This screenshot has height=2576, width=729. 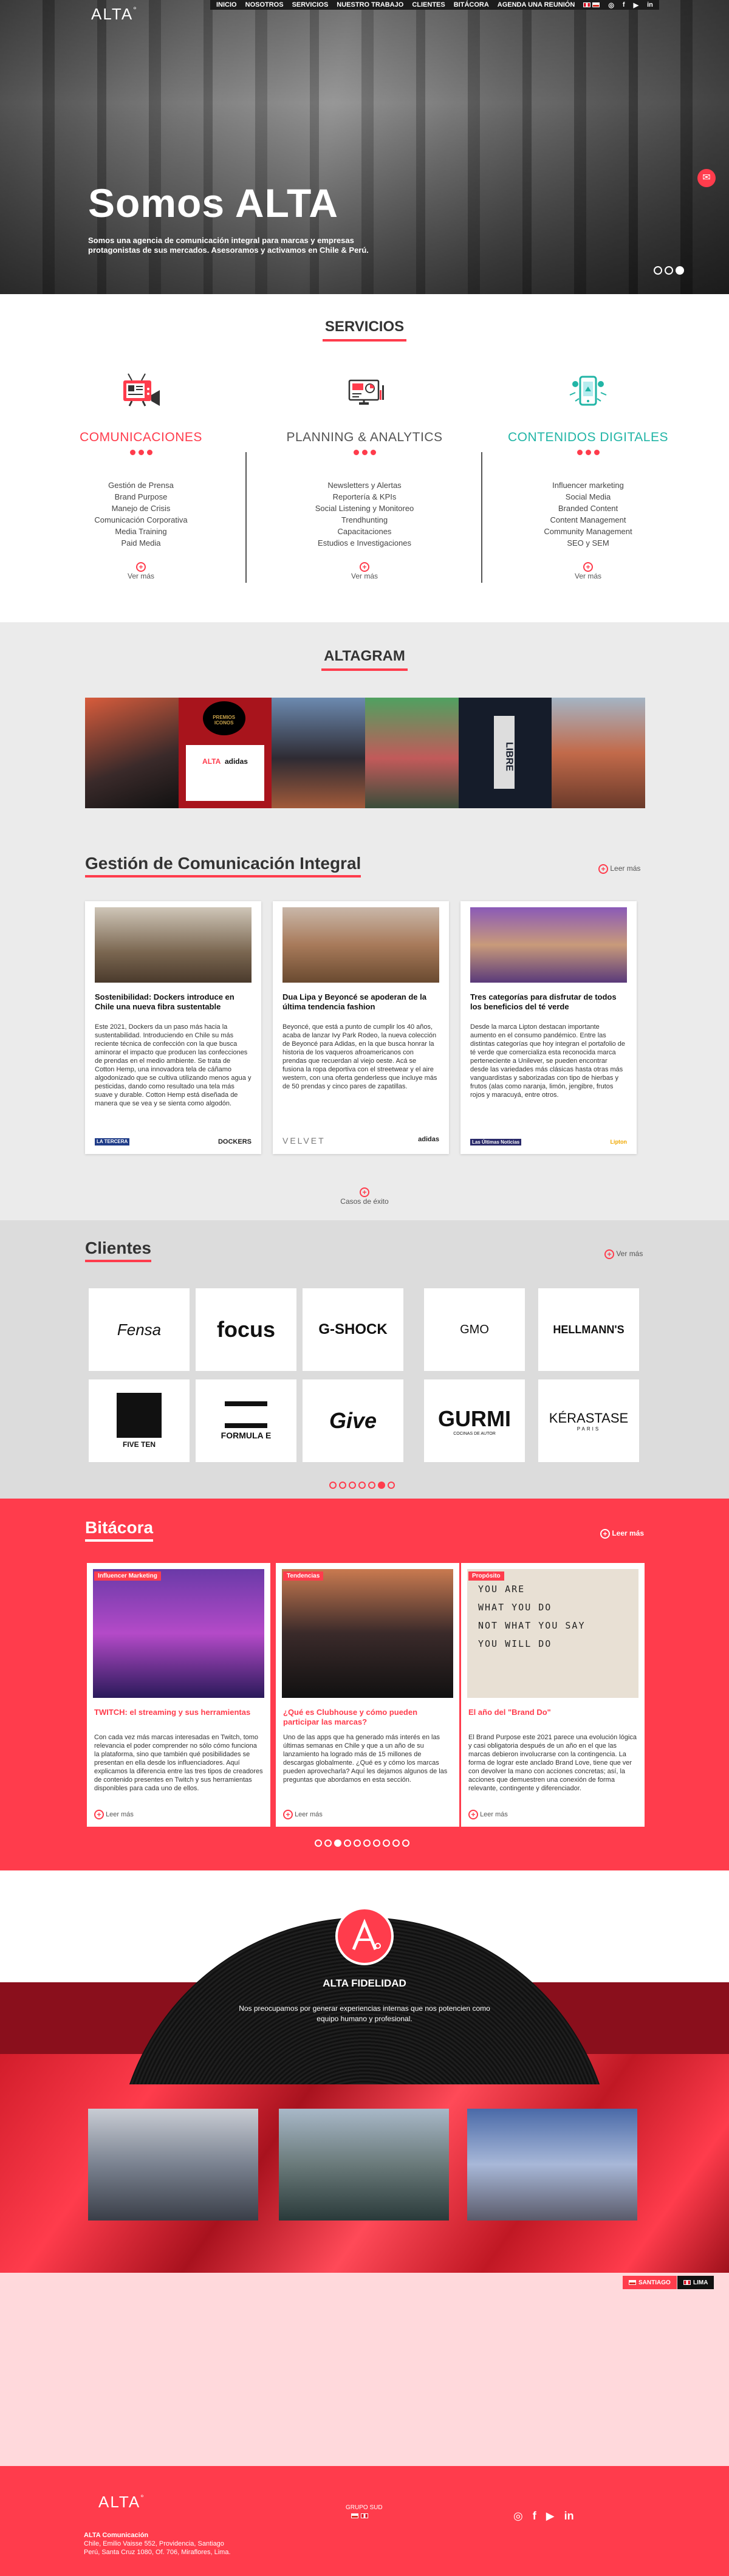 I want to click on location-tab-santiago: SANTIAGO, so click(x=650, y=2282).